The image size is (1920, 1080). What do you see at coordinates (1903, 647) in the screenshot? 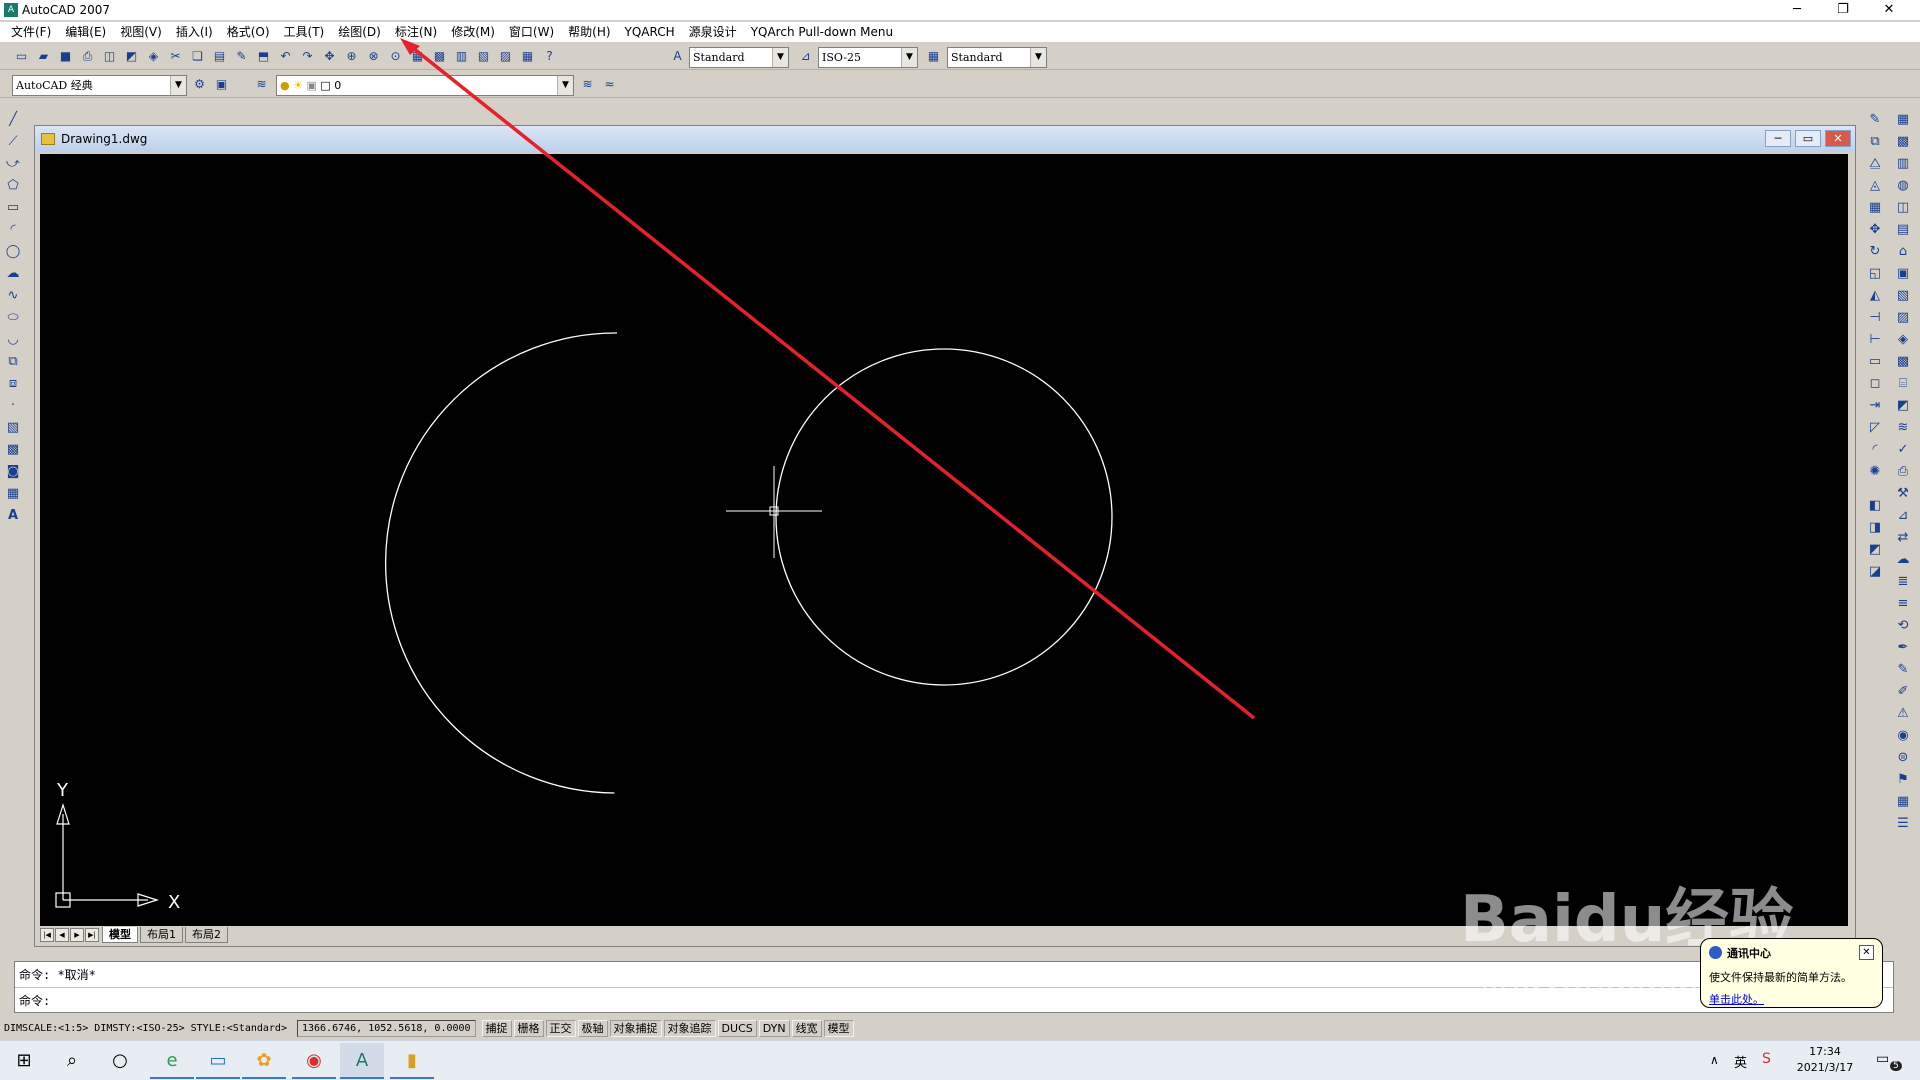
I see `yq-pen-icon: ✒` at bounding box center [1903, 647].